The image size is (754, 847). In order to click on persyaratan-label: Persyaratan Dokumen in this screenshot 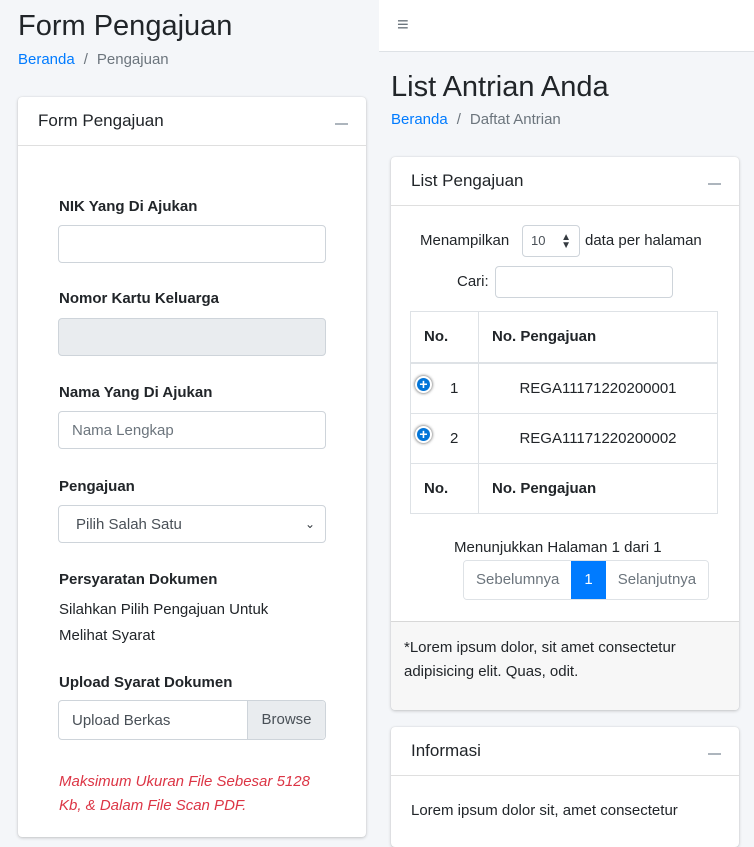, I will do `click(138, 579)`.